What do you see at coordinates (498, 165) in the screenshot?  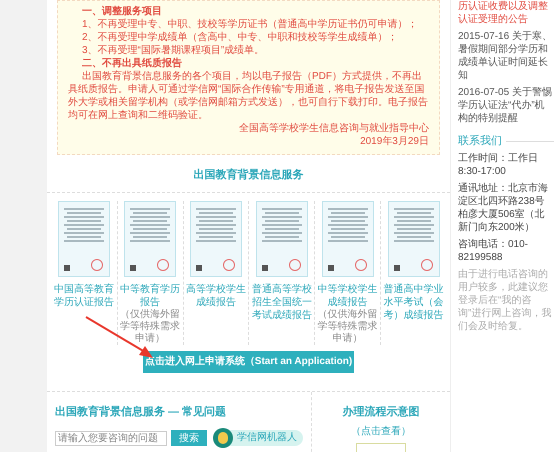 I see `contact-text: 工作时间：工作日8:30-17:00` at bounding box center [498, 165].